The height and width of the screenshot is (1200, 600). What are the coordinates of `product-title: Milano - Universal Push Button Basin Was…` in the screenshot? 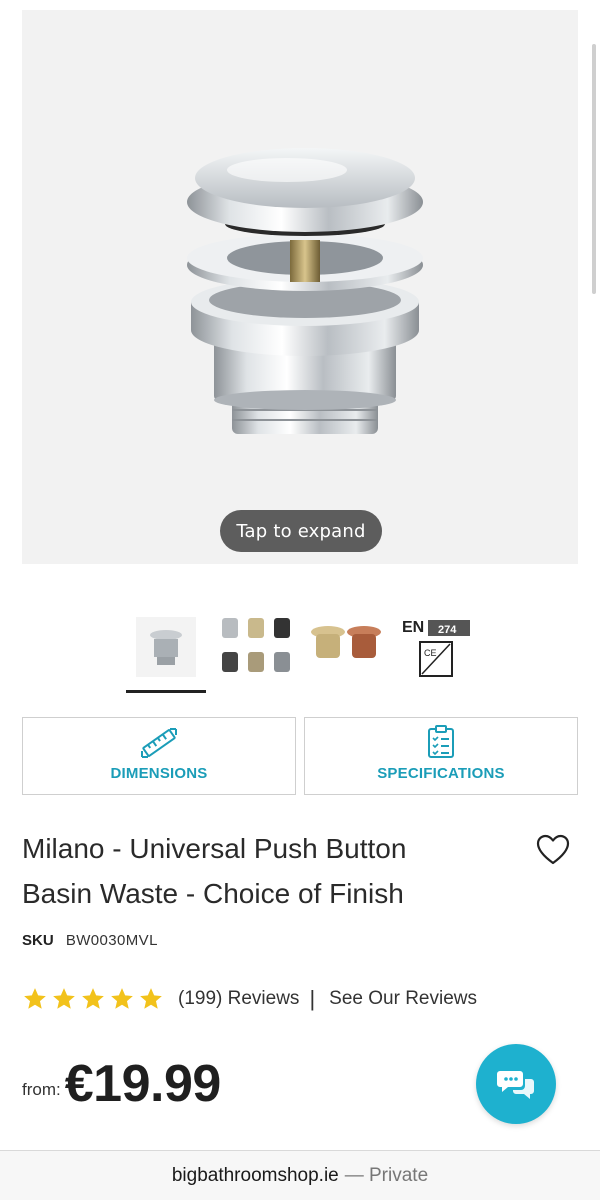 It's located at (262, 871).